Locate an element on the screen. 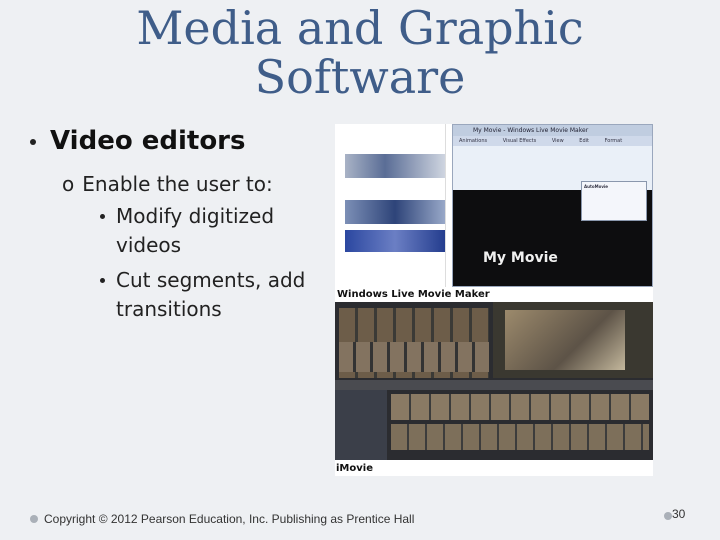  sub-bullet-text: Enable the user to: is located at coordinates (177, 184).